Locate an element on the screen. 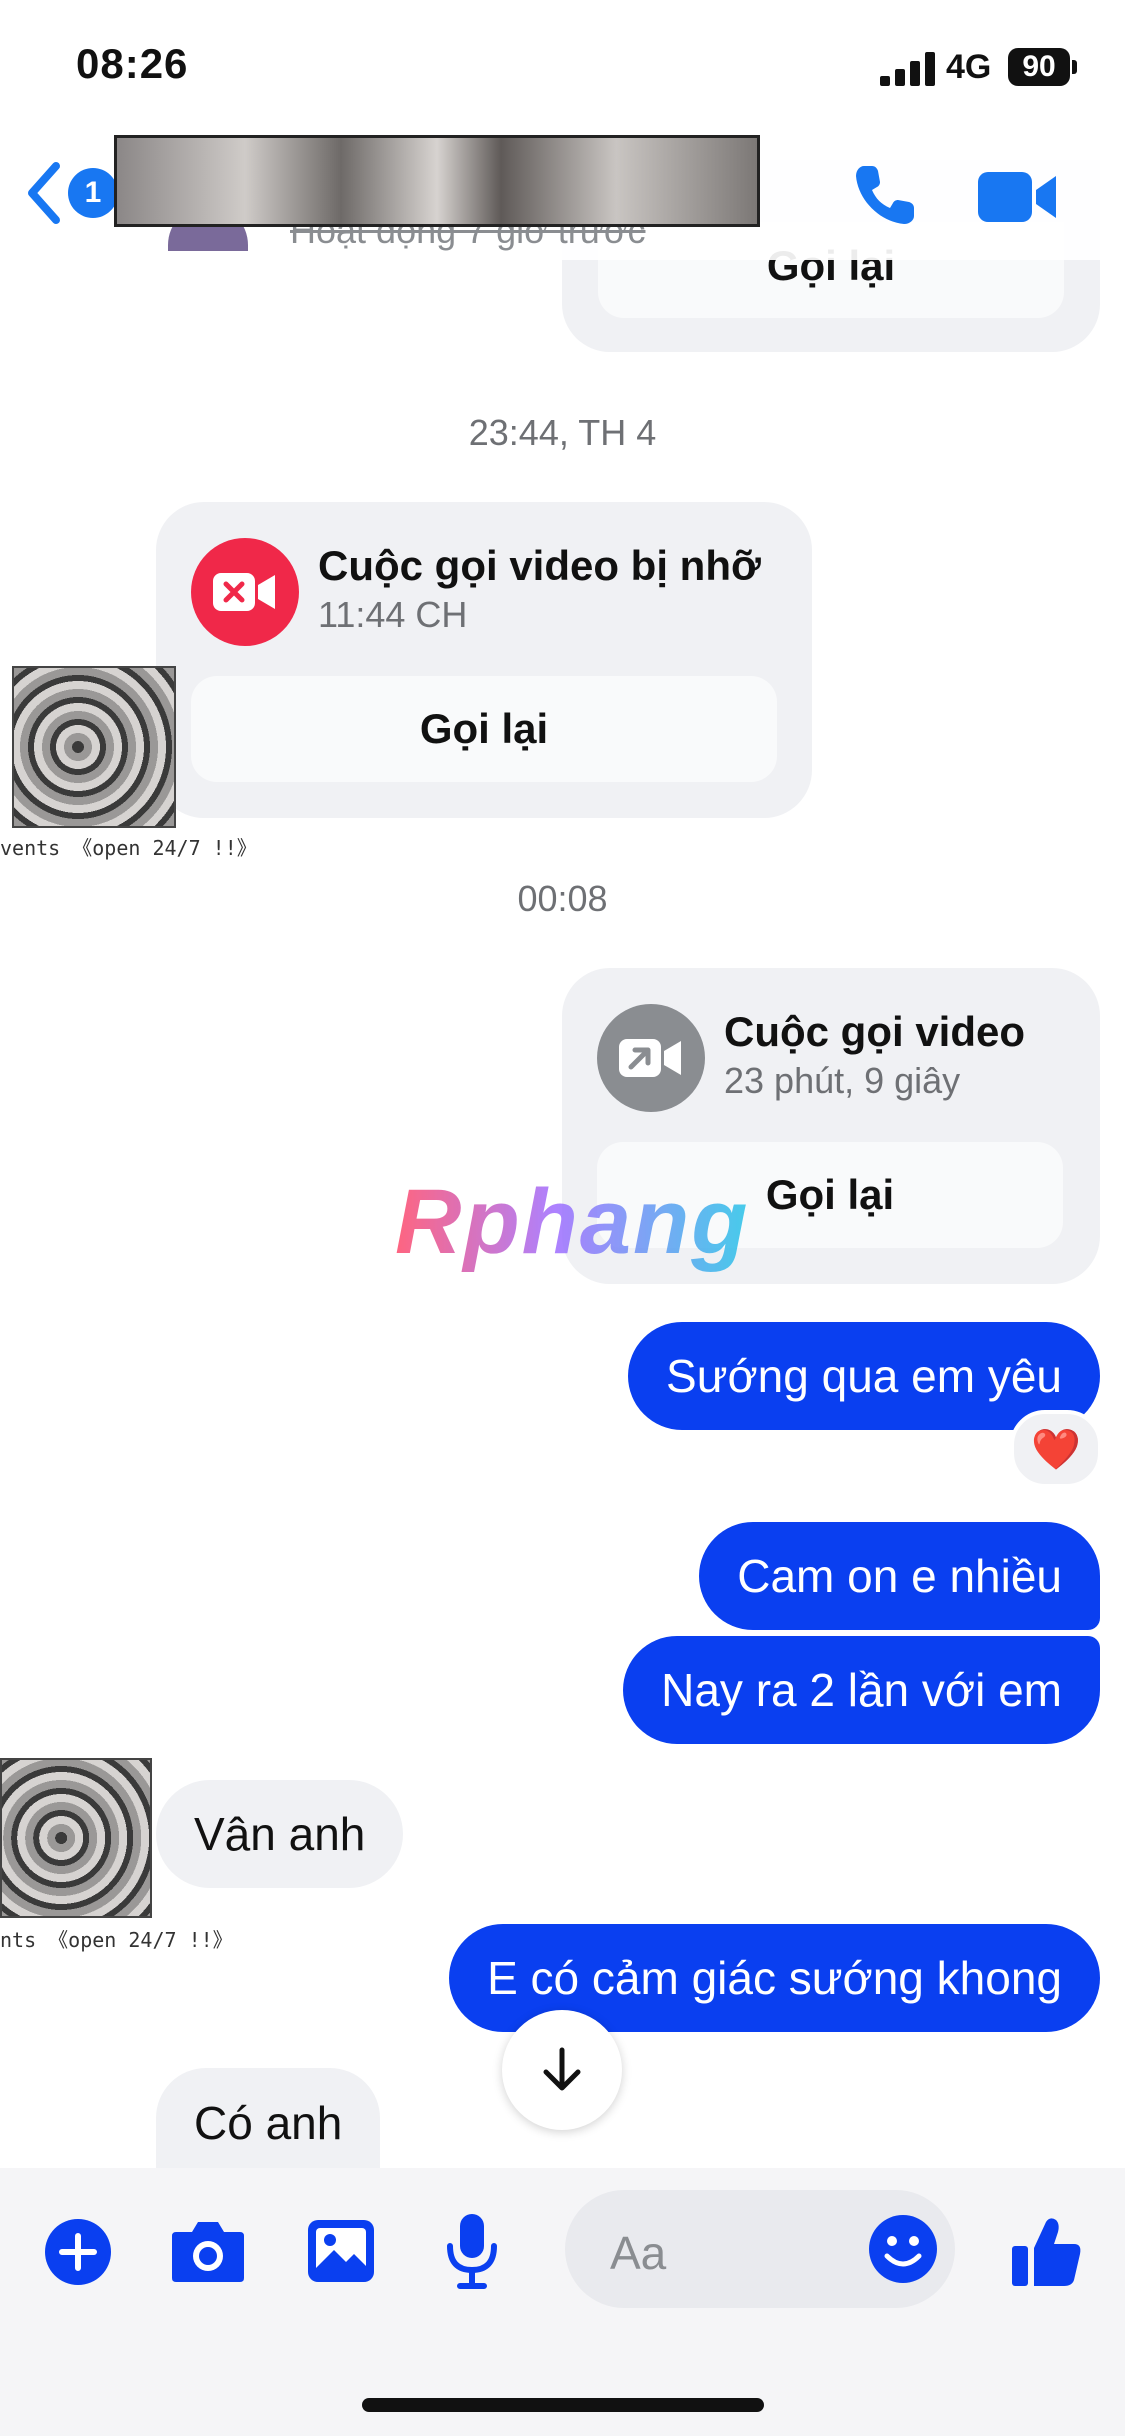 The width and height of the screenshot is (1125, 2436). network-label: 4G is located at coordinates (969, 67).